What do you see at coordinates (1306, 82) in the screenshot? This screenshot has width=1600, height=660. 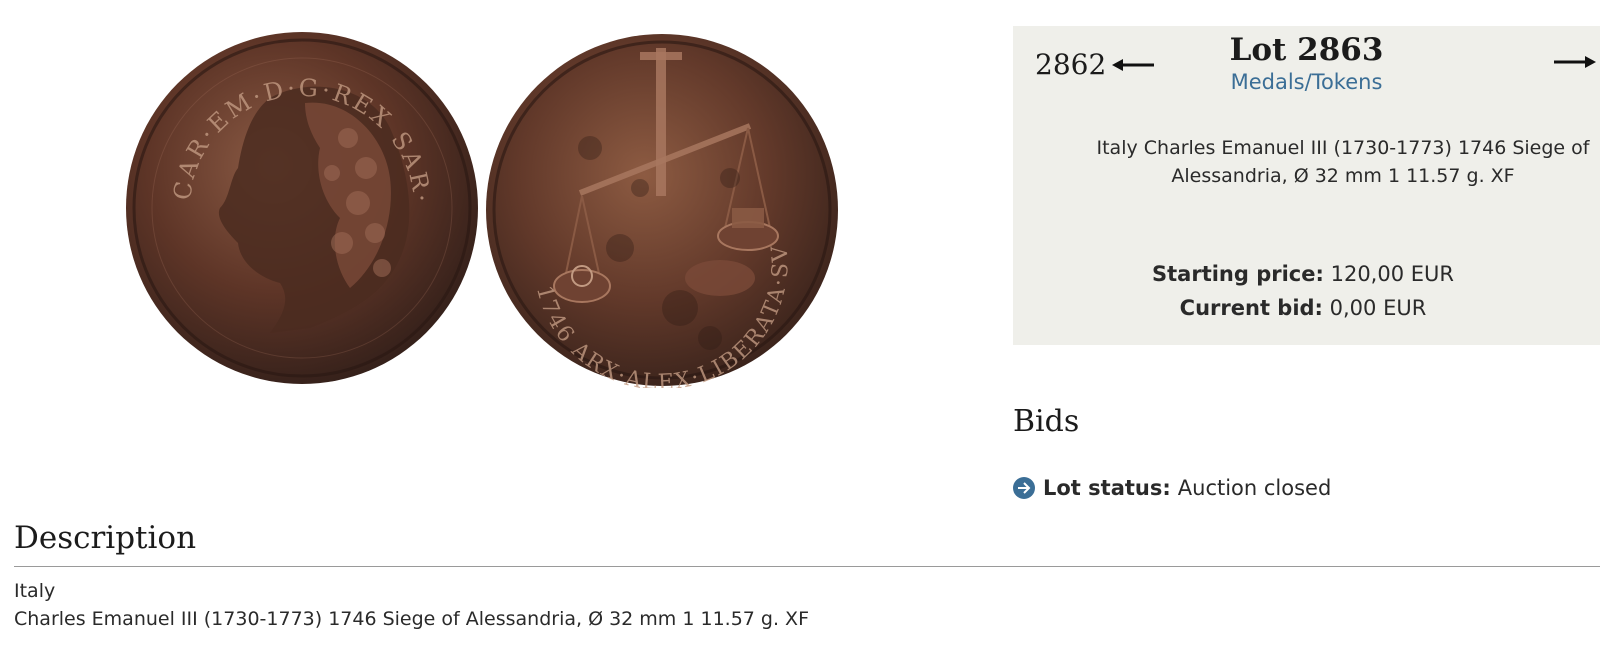 I see `lot-category-link: Medals/Tokens` at bounding box center [1306, 82].